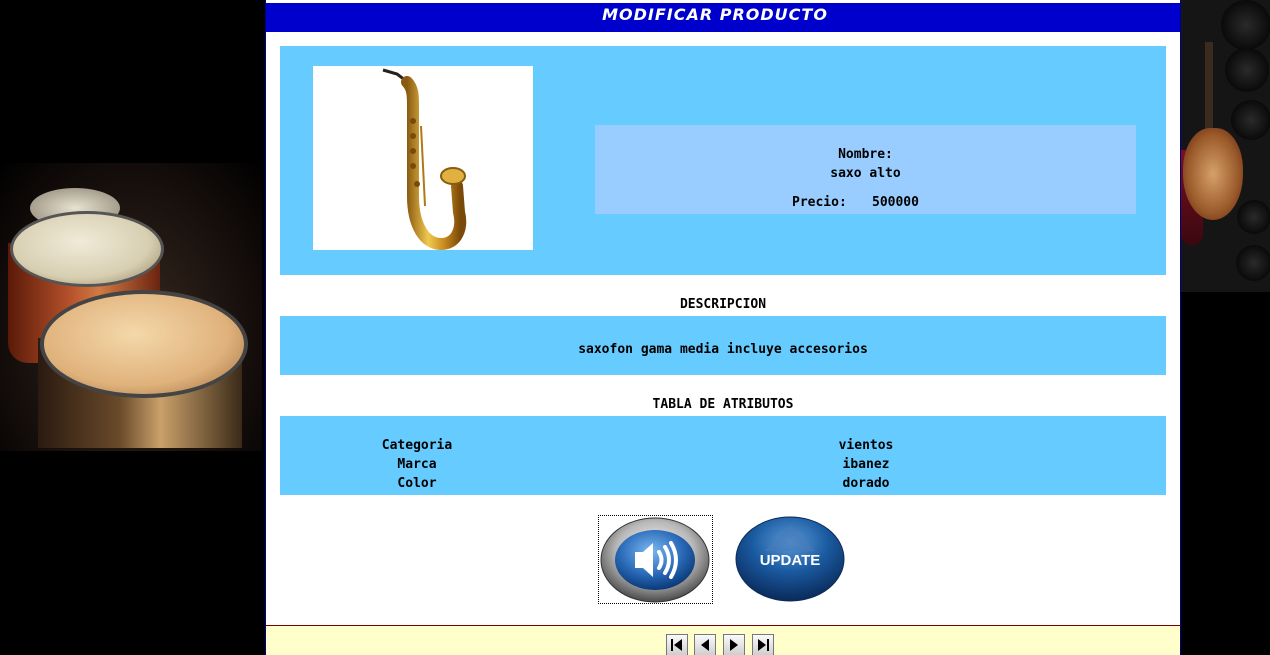 The image size is (1270, 655). Describe the element at coordinates (1209, 92) in the screenshot. I see `guitar-neck-decoration` at that location.